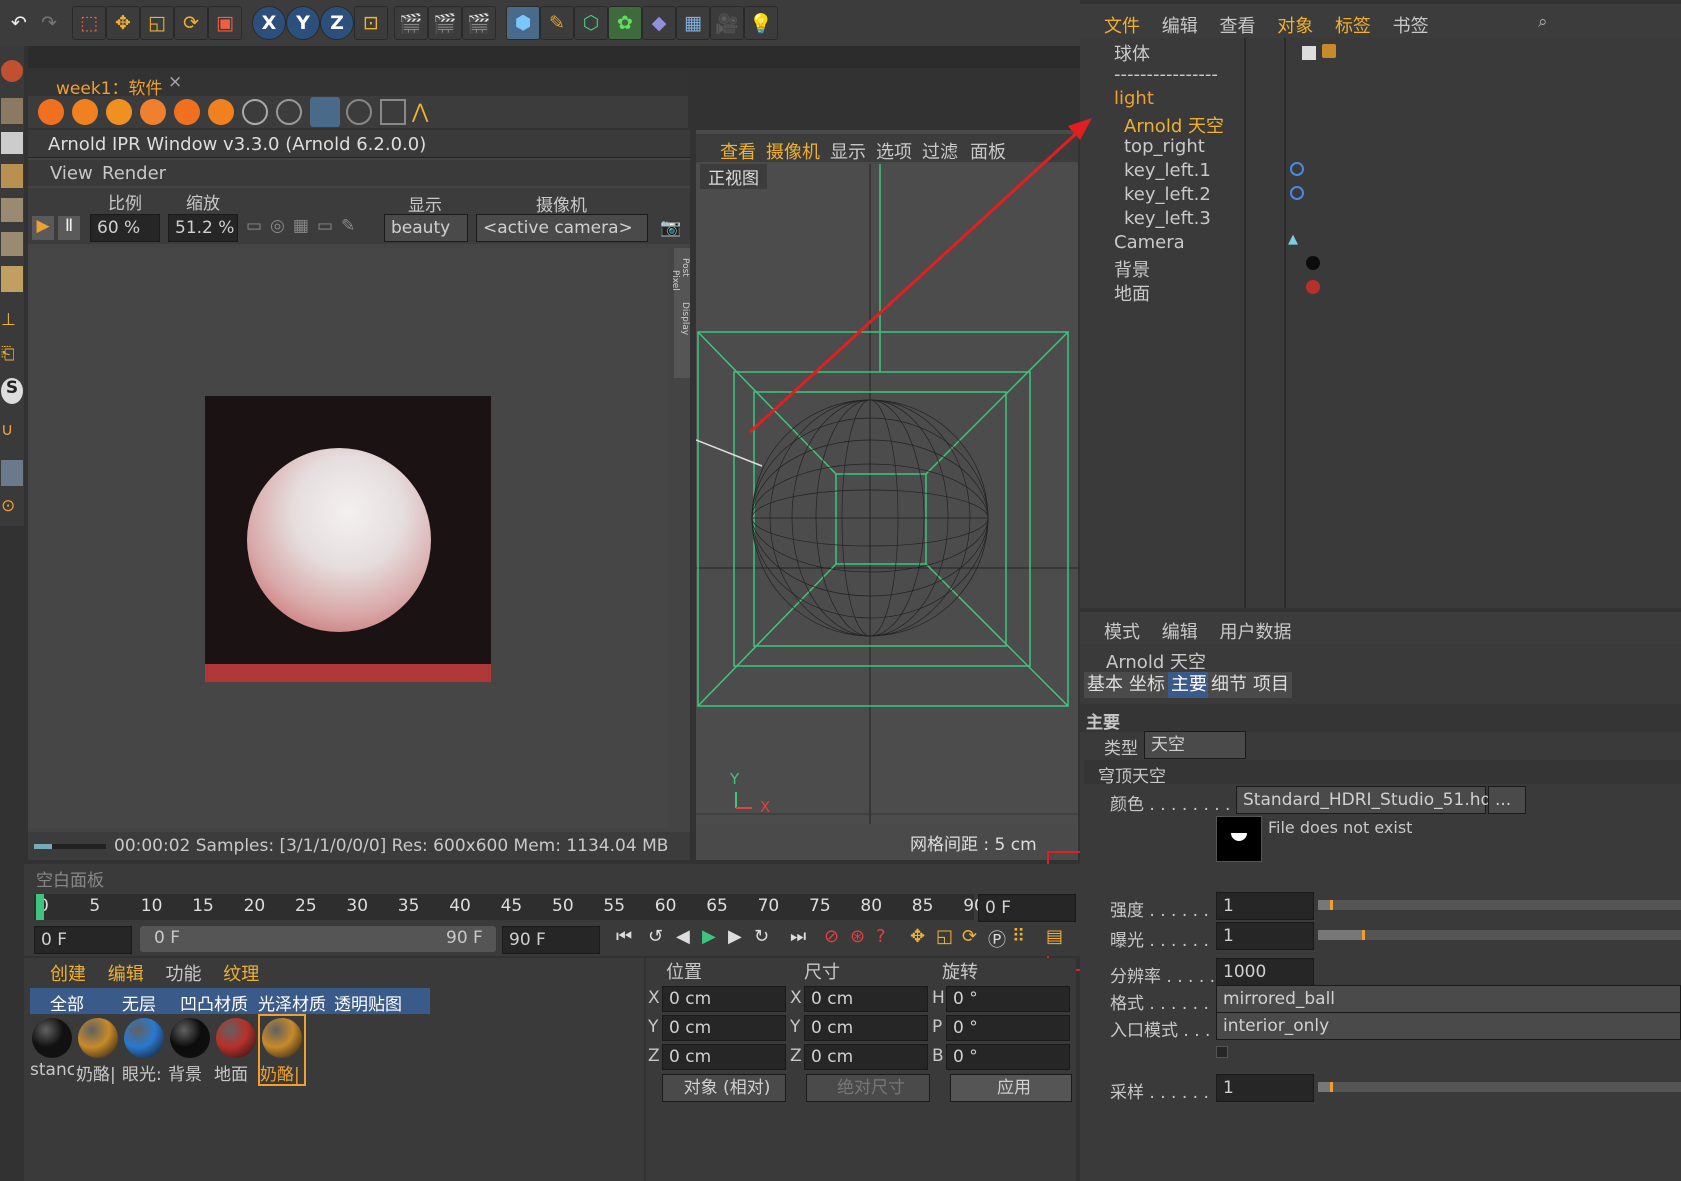 The image size is (1681, 1181). I want to click on world-coord-icon: ⊡, so click(371, 23).